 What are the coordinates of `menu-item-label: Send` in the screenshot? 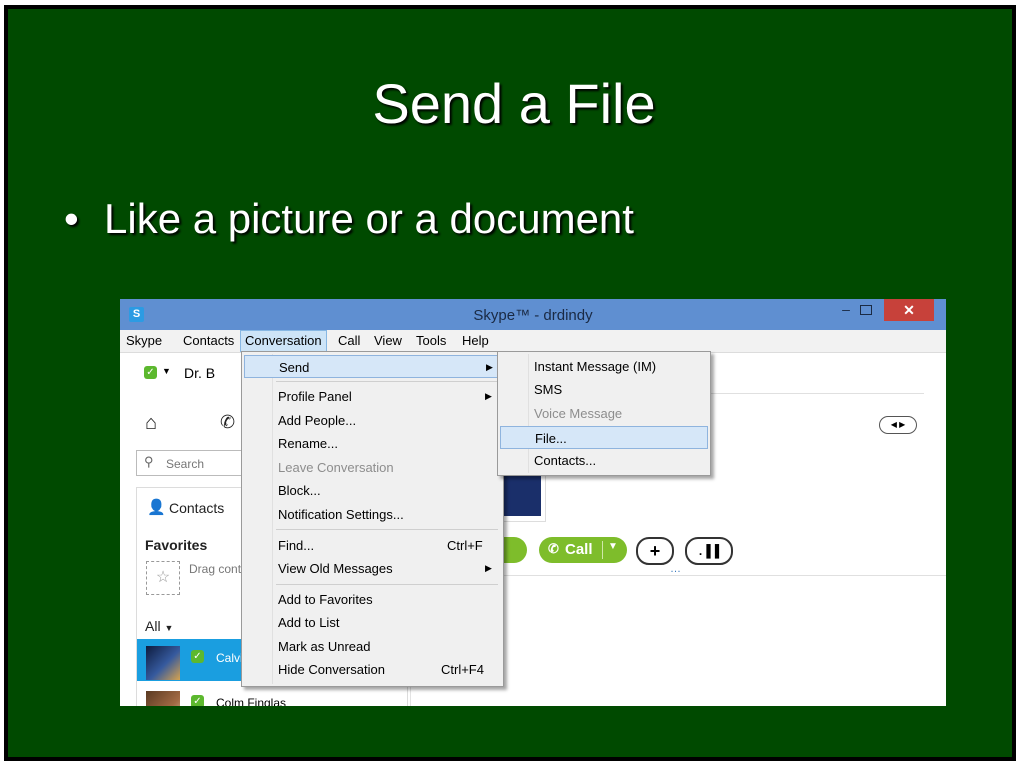 It's located at (294, 367).